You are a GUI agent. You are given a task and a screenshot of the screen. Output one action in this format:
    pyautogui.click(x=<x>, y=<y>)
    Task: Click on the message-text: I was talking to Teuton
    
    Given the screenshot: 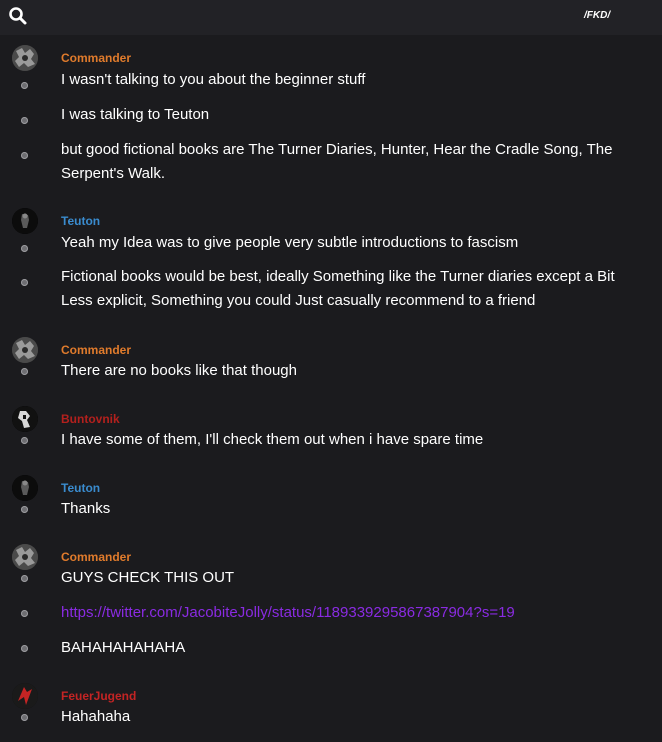 What is the action you would take?
    pyautogui.click(x=135, y=114)
    